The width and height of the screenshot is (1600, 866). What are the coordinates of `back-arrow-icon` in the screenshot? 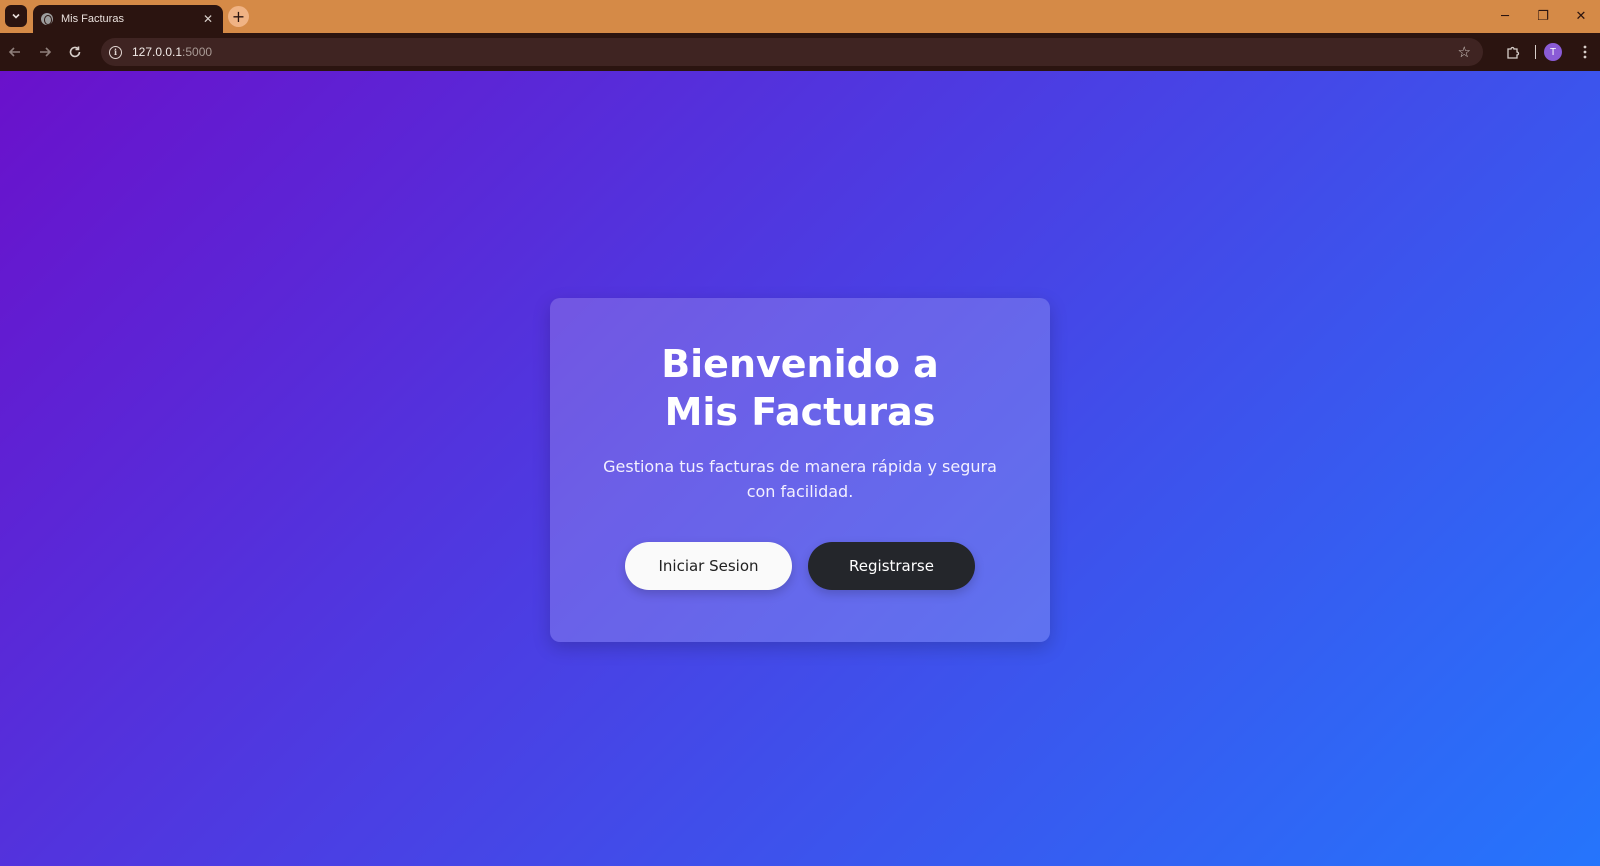 It's located at (14, 52).